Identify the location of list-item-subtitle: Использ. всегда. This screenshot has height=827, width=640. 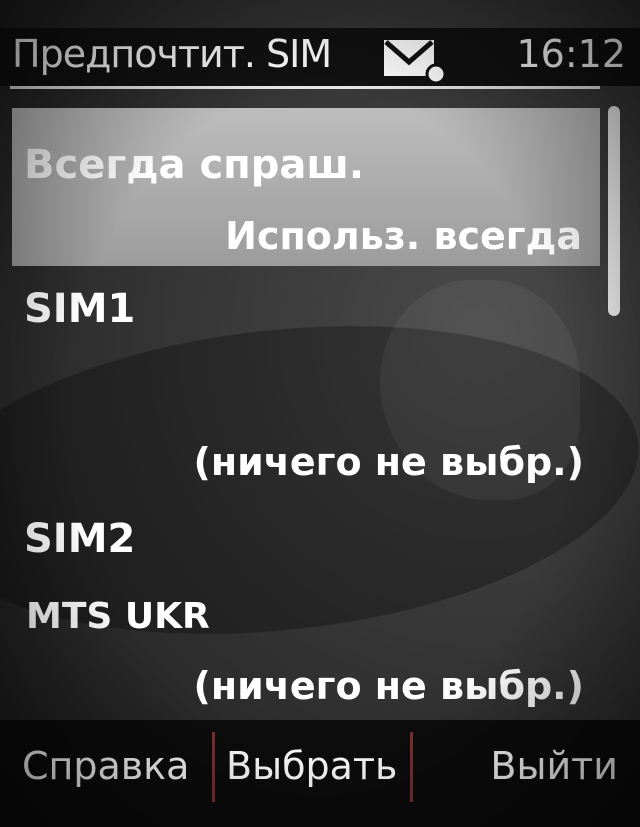
(403, 236).